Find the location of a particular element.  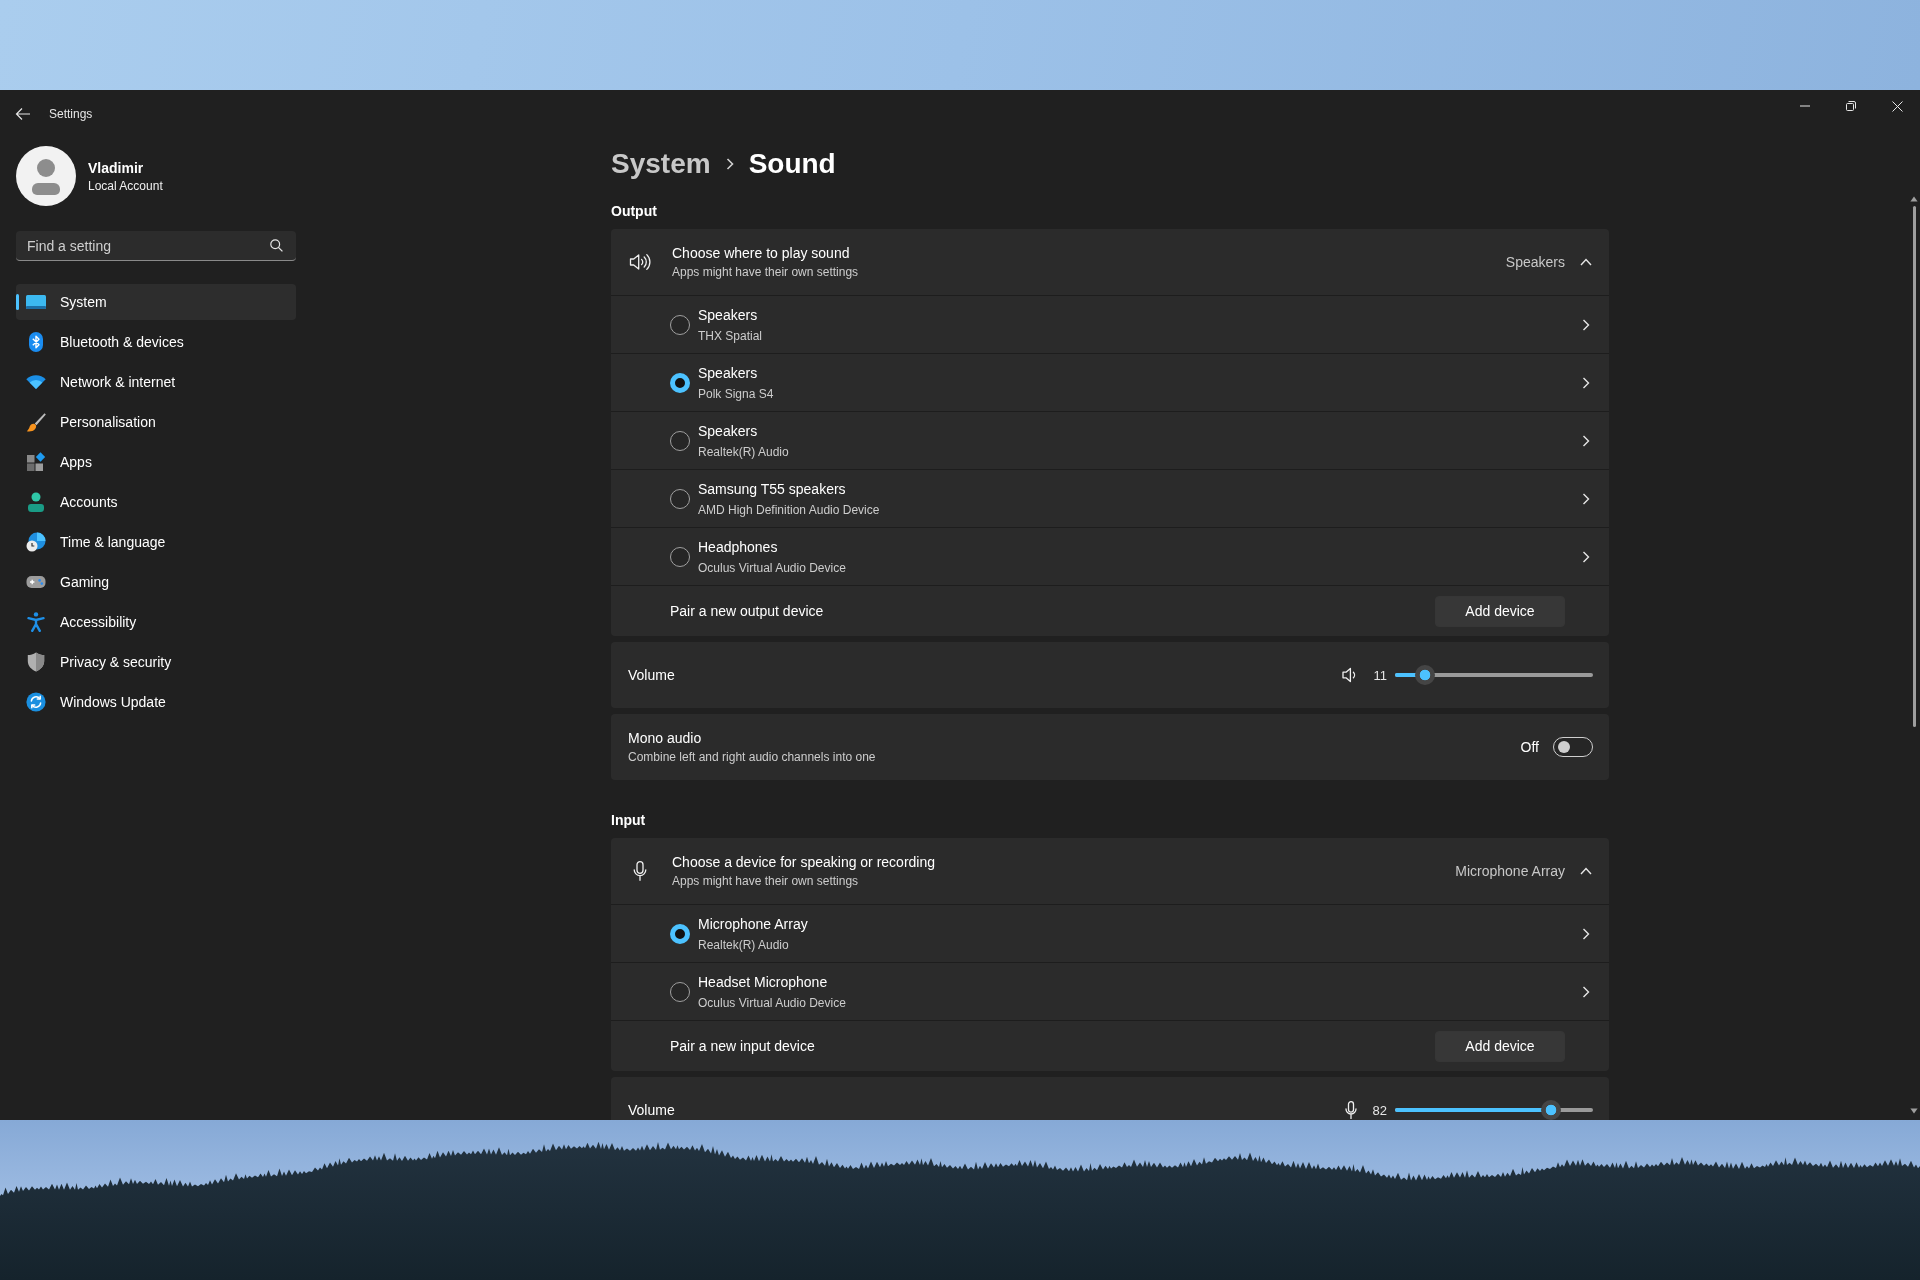

globe-clock-icon is located at coordinates (36, 542).